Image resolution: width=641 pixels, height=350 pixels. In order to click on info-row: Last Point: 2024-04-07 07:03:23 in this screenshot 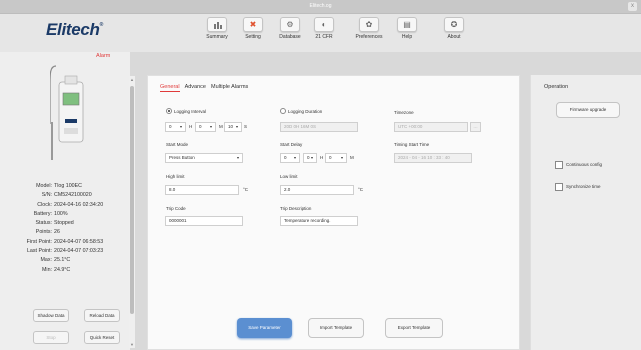, I will do `click(65, 251)`.